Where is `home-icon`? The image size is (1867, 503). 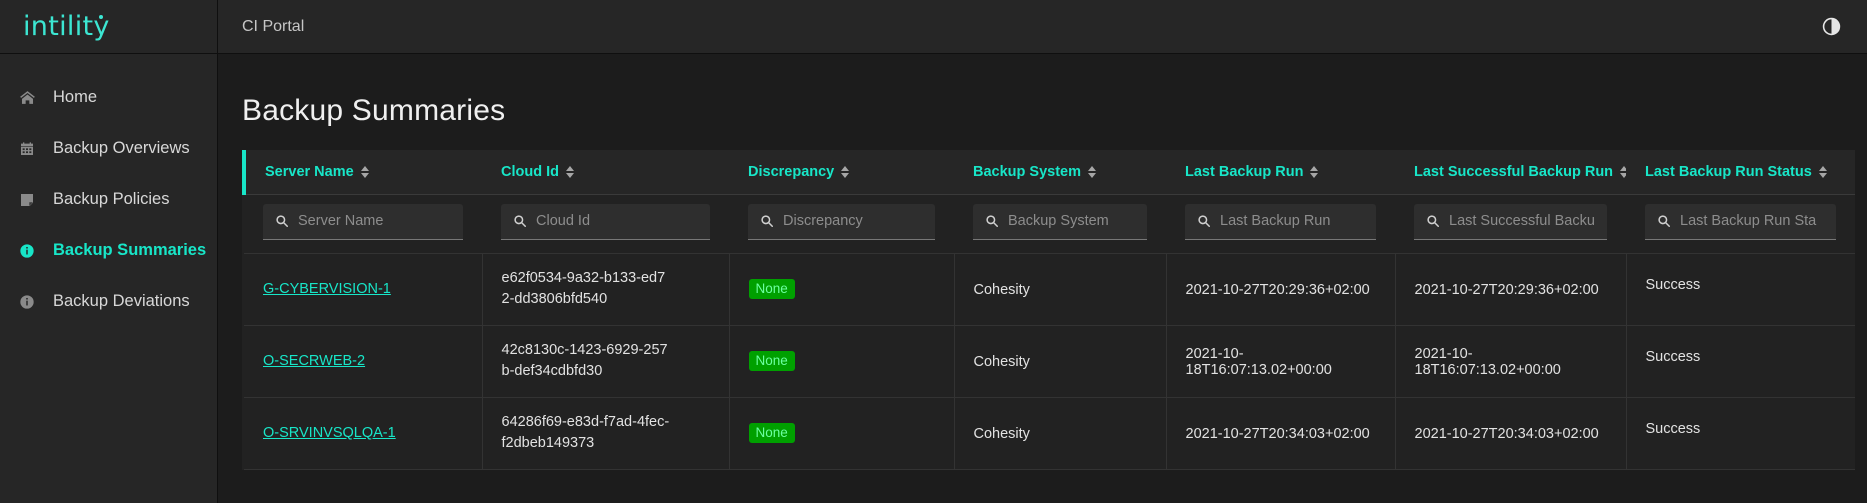
home-icon is located at coordinates (32, 97).